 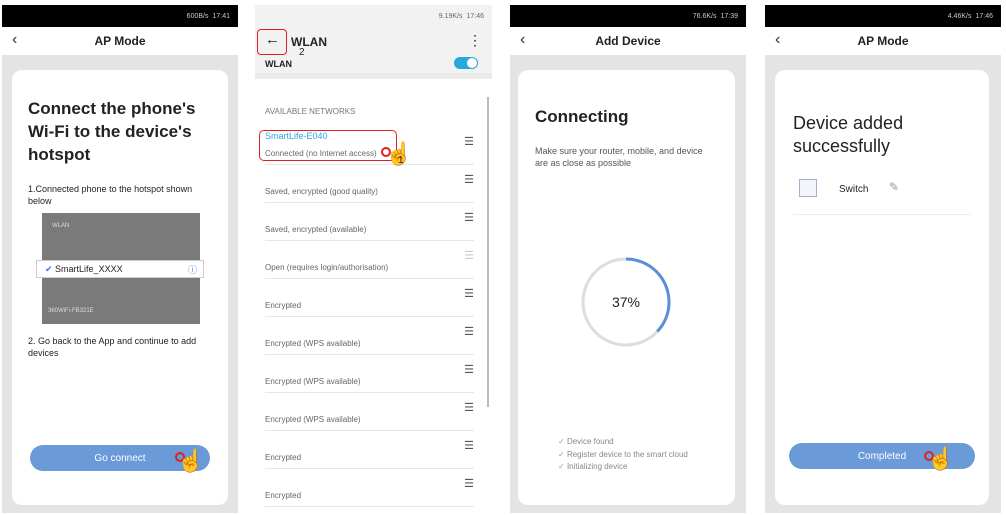 What do you see at coordinates (466, 63) in the screenshot?
I see `wlan-toggle` at bounding box center [466, 63].